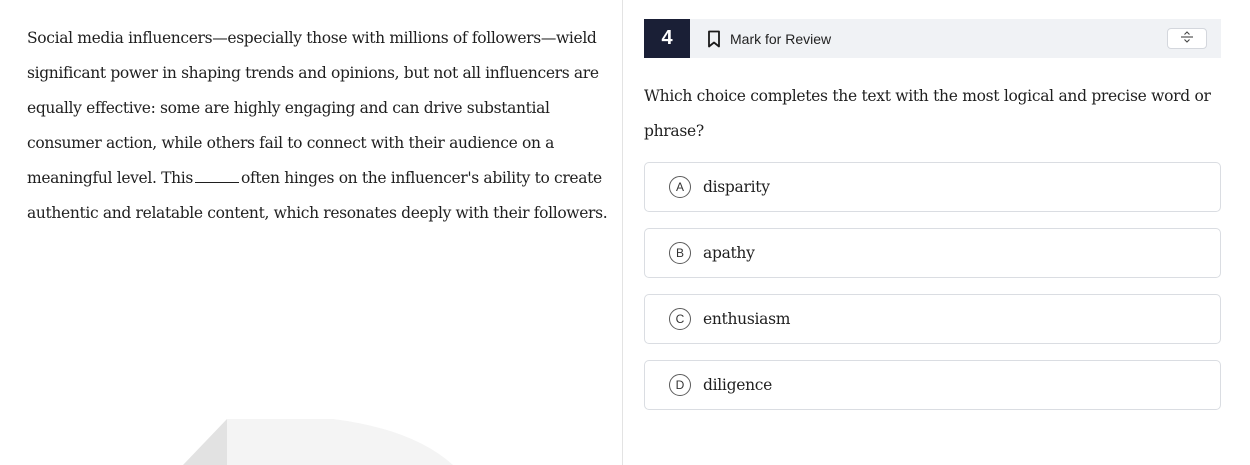 This screenshot has width=1250, height=465. What do you see at coordinates (680, 319) in the screenshot?
I see `choice-letter-c: C` at bounding box center [680, 319].